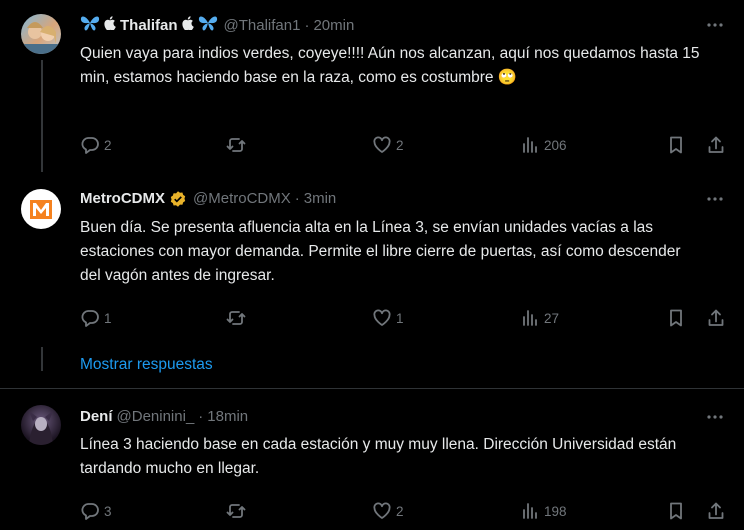  Describe the element at coordinates (320, 199) in the screenshot. I see `timestamp: 3min` at that location.